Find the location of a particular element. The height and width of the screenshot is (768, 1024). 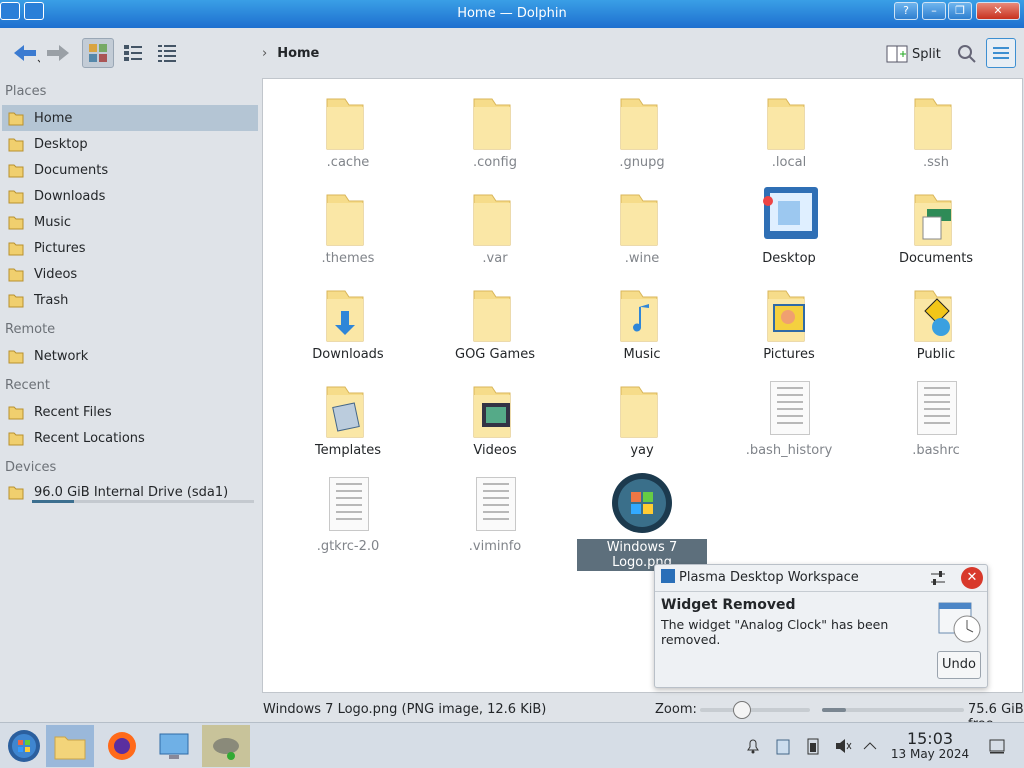

sidebar-item-home: Home is located at coordinates (130, 118).